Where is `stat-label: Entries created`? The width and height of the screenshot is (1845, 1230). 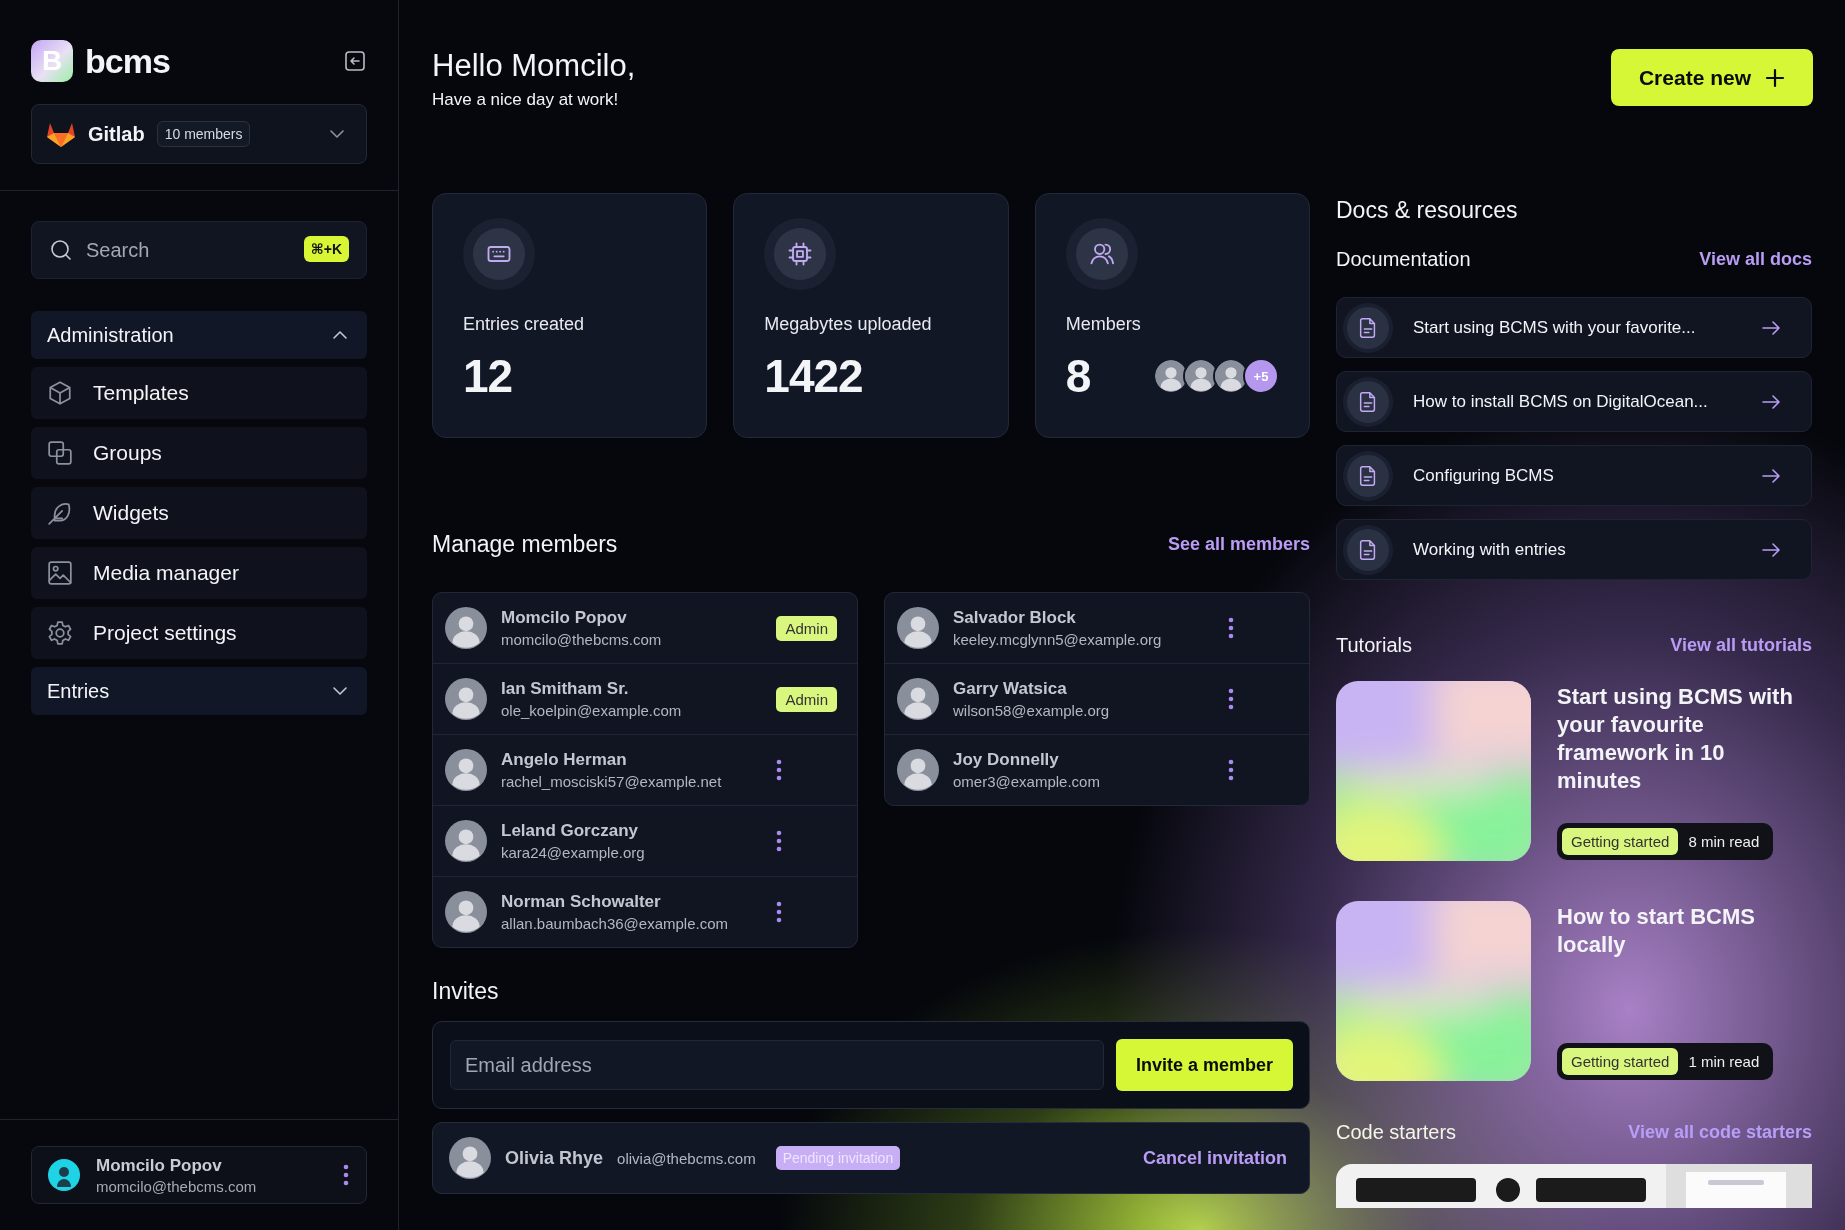
stat-label: Entries created is located at coordinates (524, 324).